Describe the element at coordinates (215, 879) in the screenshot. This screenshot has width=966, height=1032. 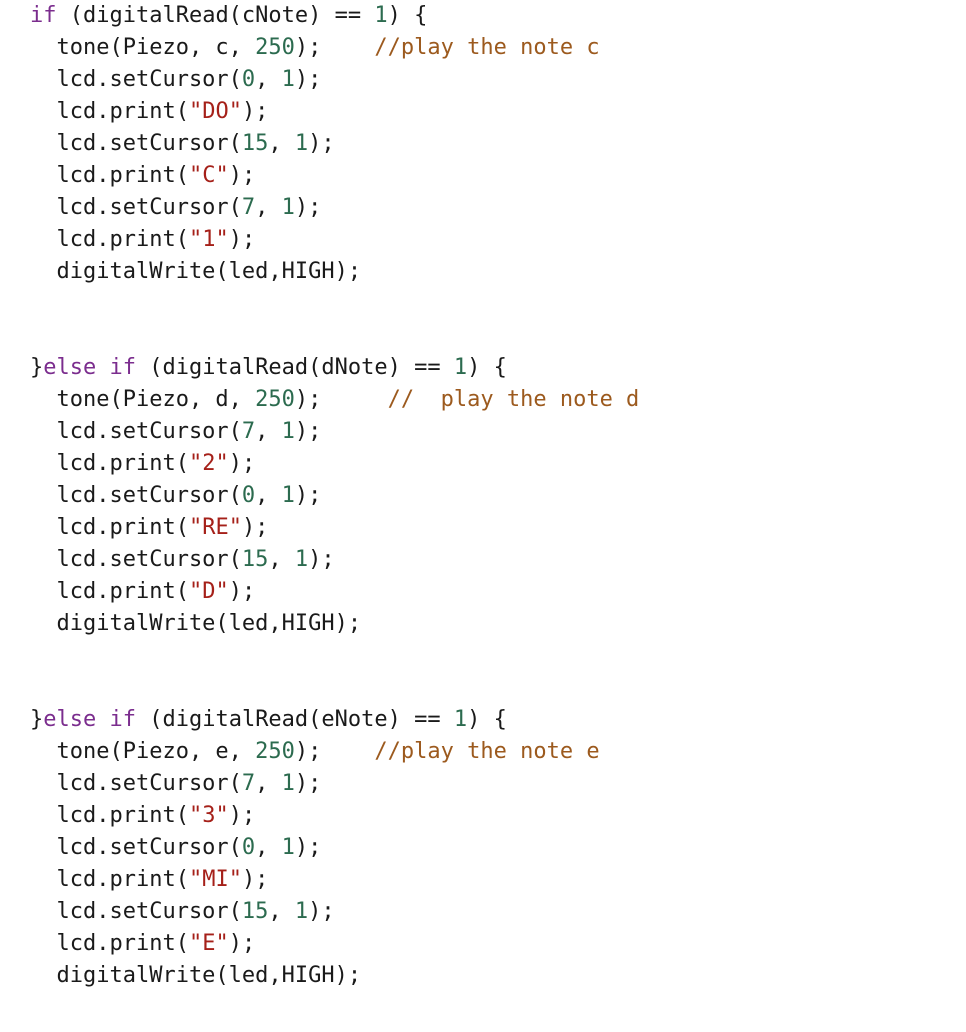
I see `code-token-string: "MI"` at that location.